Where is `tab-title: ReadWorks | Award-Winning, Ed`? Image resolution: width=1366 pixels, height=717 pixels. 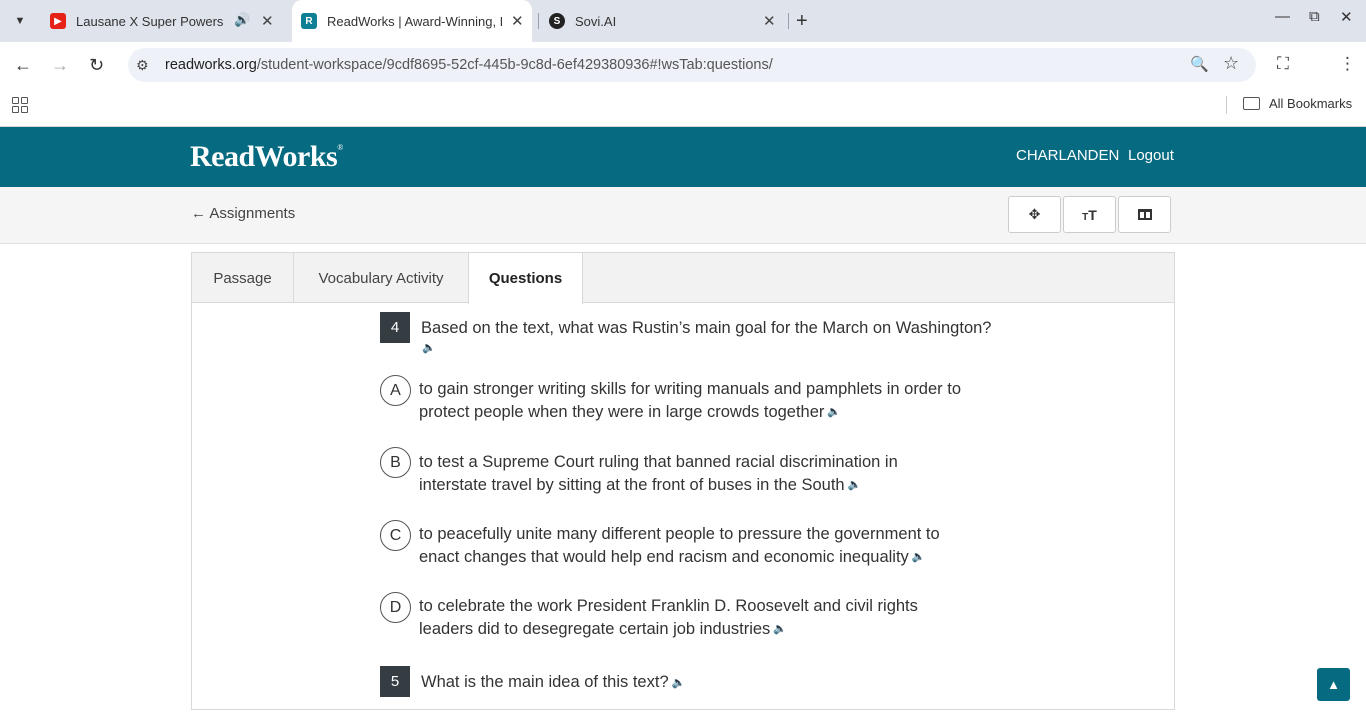
tab-title: ReadWorks | Award-Winning, Ed is located at coordinates (414, 21).